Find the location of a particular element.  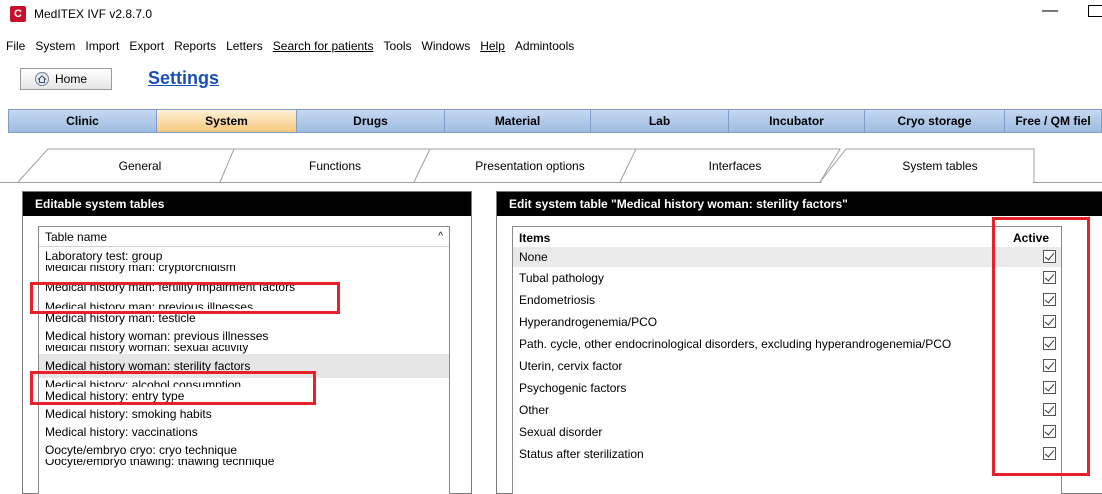

home-button-label: Home is located at coordinates (71, 79).